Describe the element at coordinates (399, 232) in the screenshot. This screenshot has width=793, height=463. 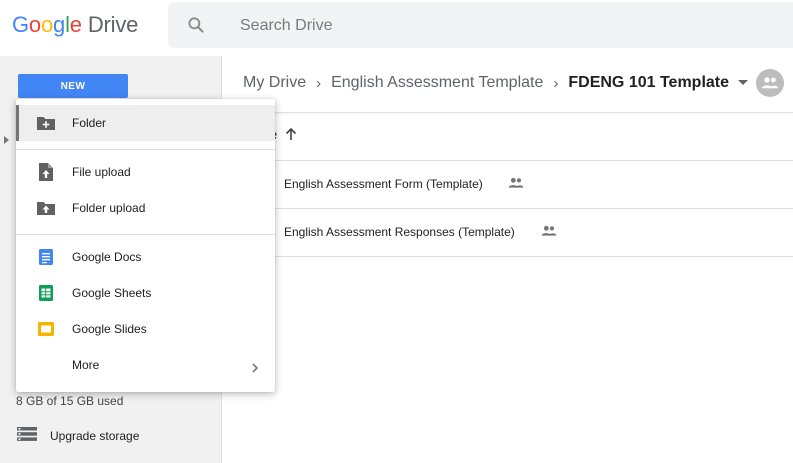
I see `file-name: English Assessment Responses (Template)` at that location.